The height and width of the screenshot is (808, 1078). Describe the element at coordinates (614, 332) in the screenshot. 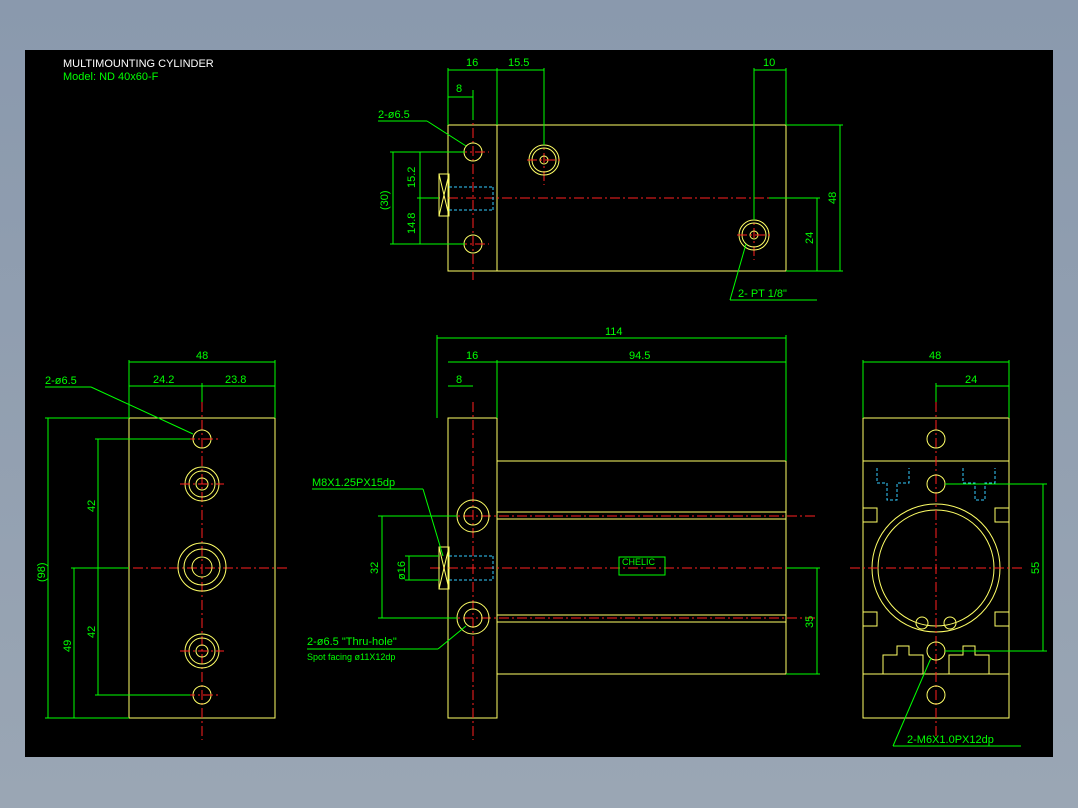

I see `front-dim-114: 114` at that location.